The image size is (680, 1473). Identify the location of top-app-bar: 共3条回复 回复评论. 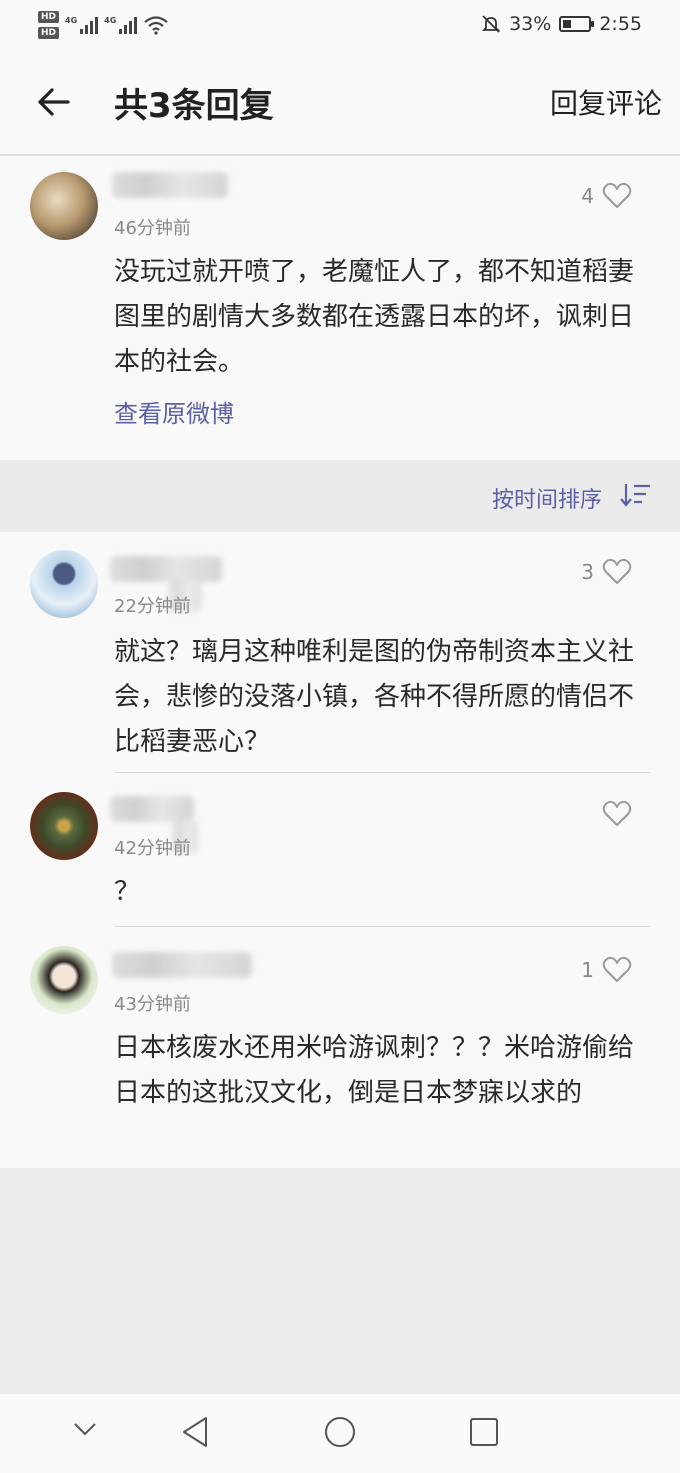
(340, 103).